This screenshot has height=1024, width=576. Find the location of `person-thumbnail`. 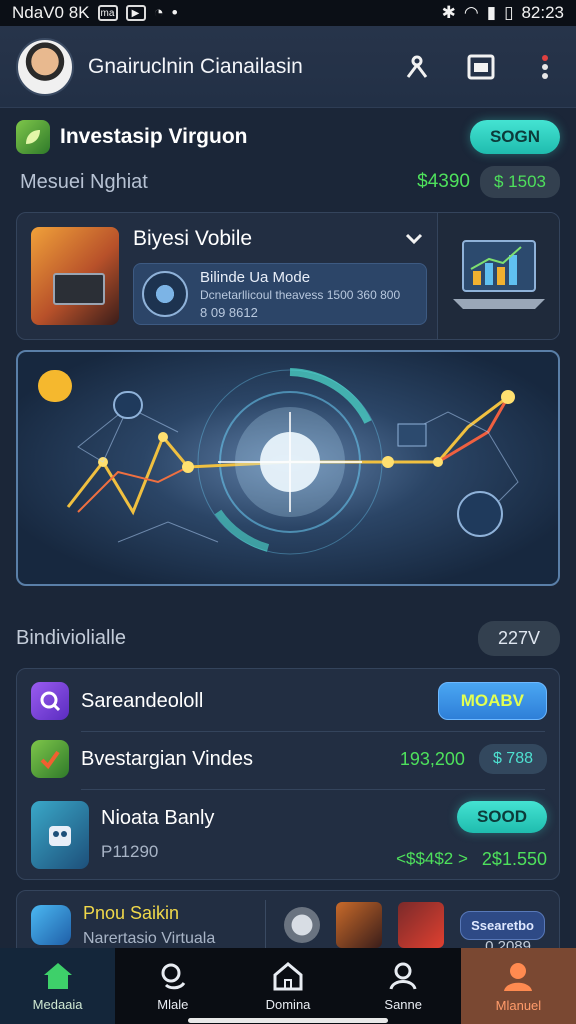

person-thumbnail is located at coordinates (359, 925).